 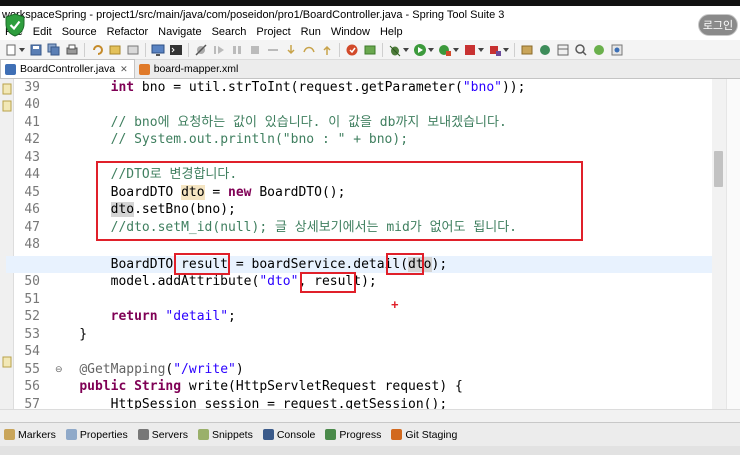 I want to click on java-perspective-icon, so click(x=617, y=50).